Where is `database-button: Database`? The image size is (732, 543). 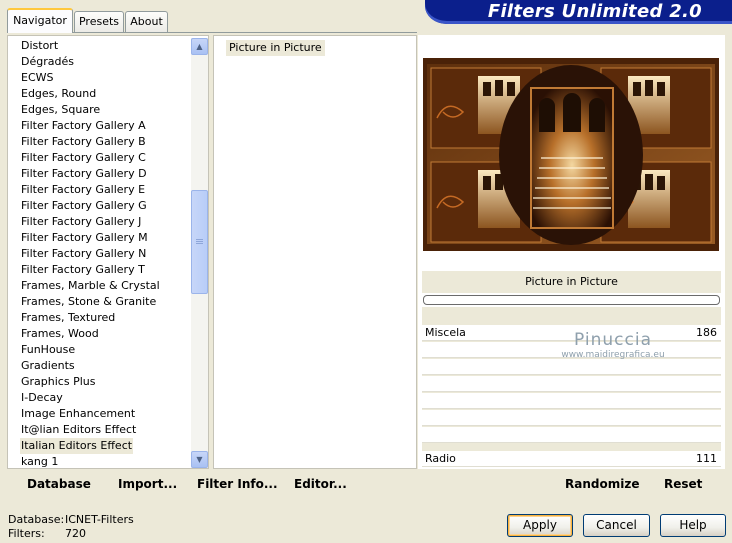
database-button: Database is located at coordinates (59, 484).